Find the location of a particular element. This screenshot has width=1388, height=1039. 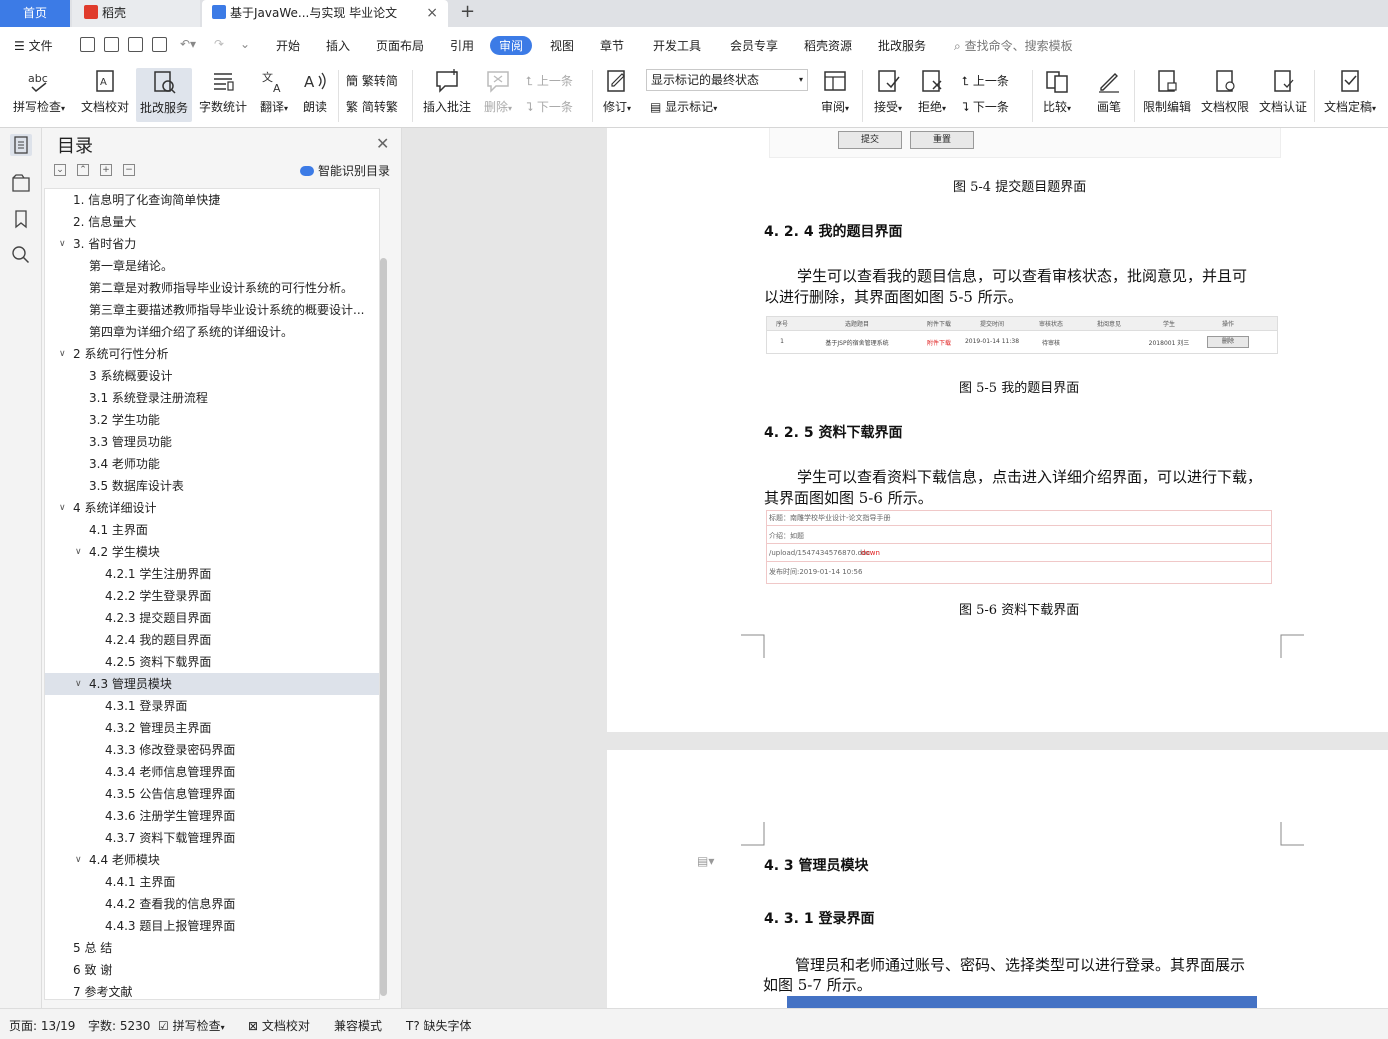

next-comment-button: ⮧ 下一条 is located at coordinates (549, 106).